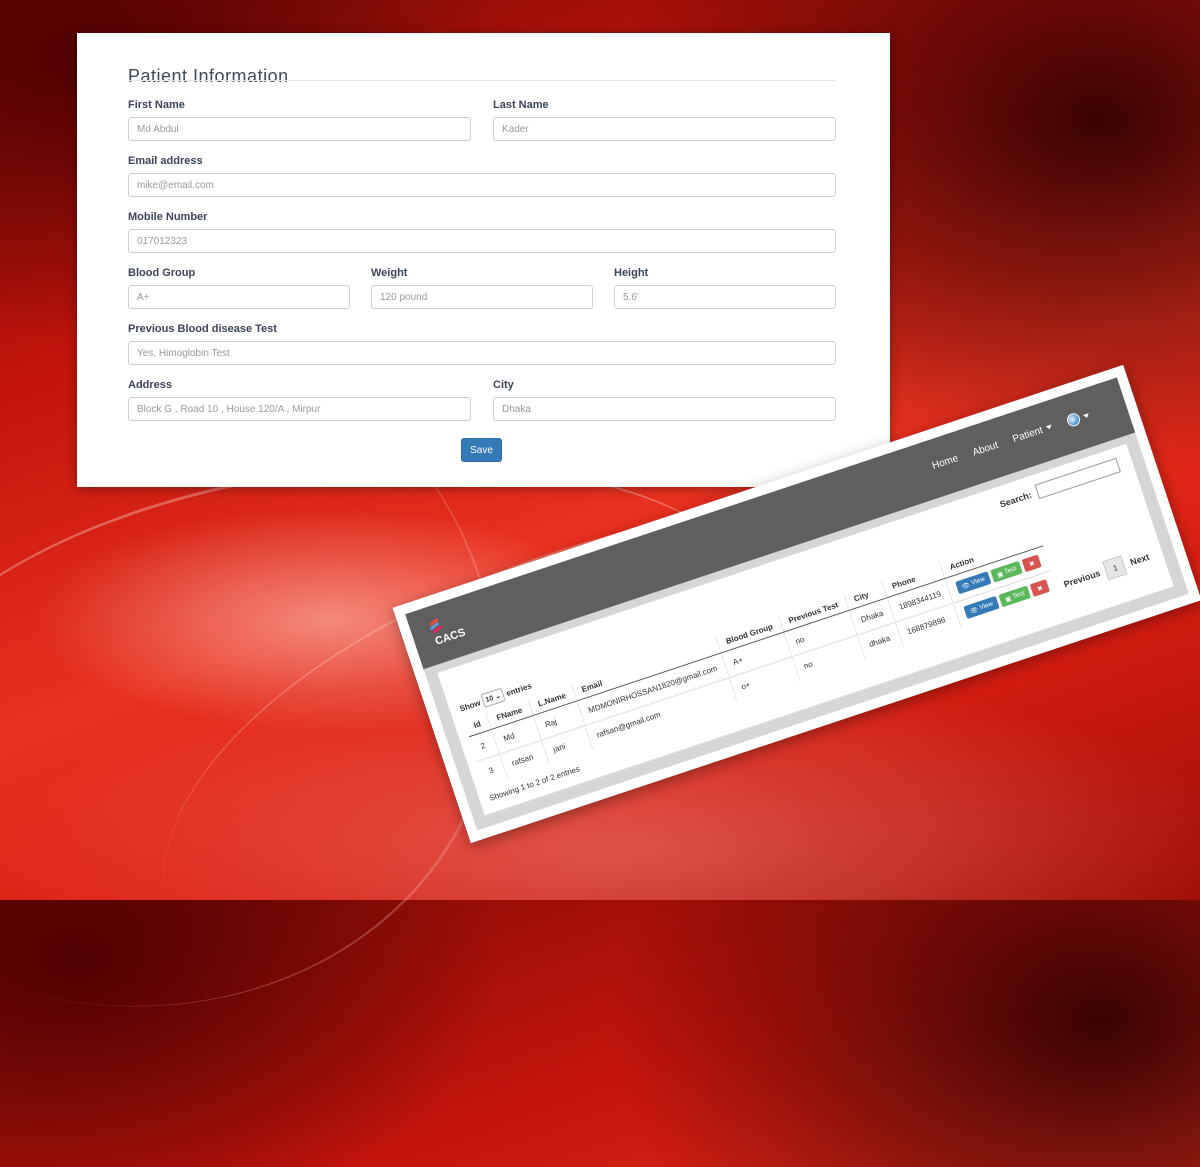 The width and height of the screenshot is (1200, 1167). What do you see at coordinates (489, 699) in the screenshot?
I see `entries-select-value: 10` at bounding box center [489, 699].